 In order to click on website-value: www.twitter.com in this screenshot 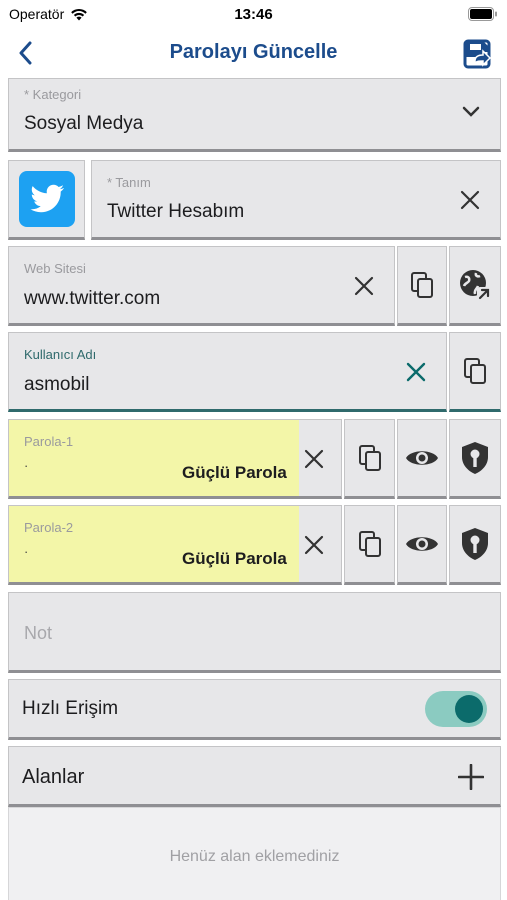, I will do `click(92, 298)`.